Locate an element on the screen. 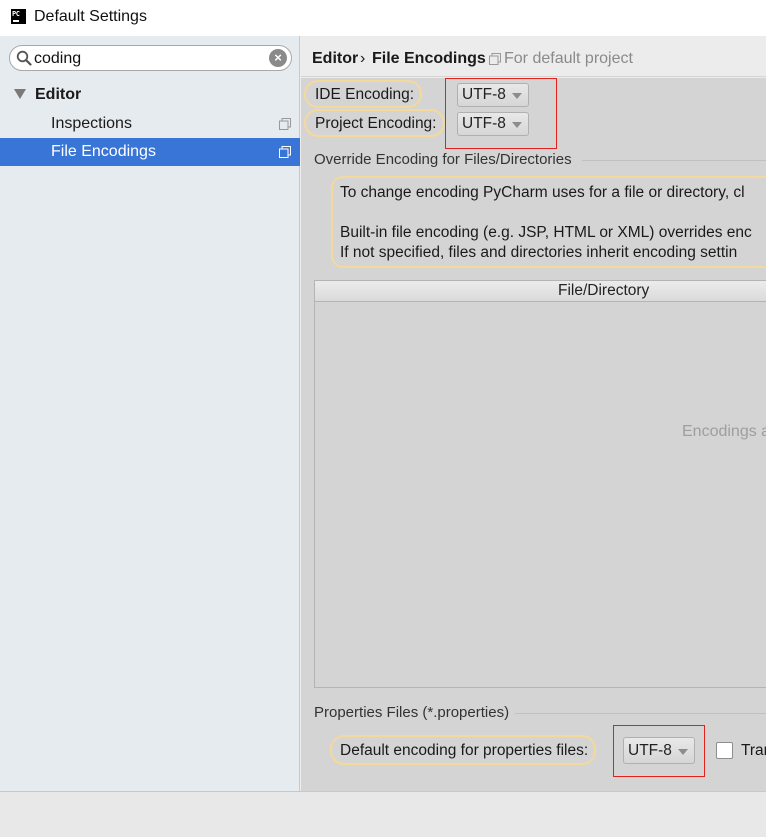 Image resolution: width=766 pixels, height=837 pixels. expand-arrow-icon is located at coordinates (20, 94).